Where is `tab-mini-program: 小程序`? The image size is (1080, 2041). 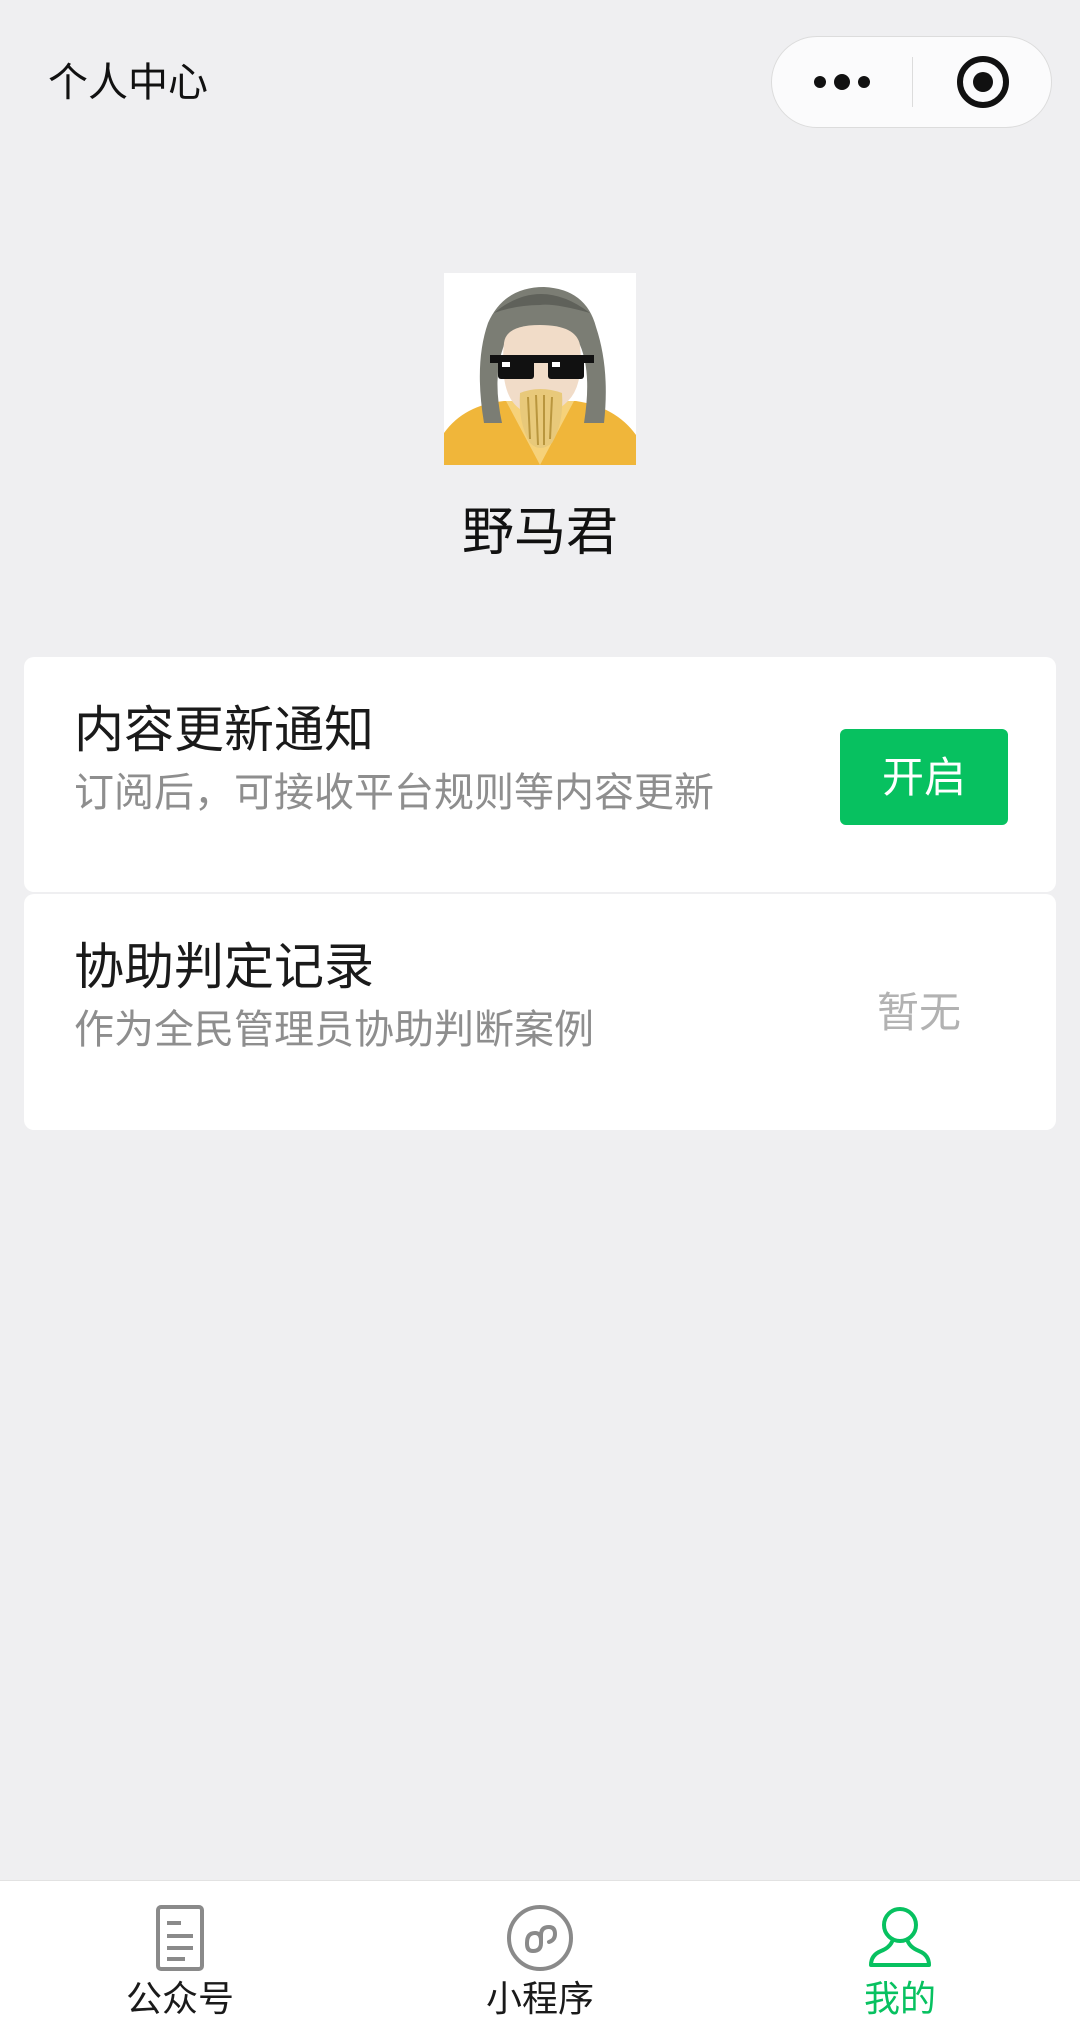
tab-mini-program: 小程序 is located at coordinates (540, 1961).